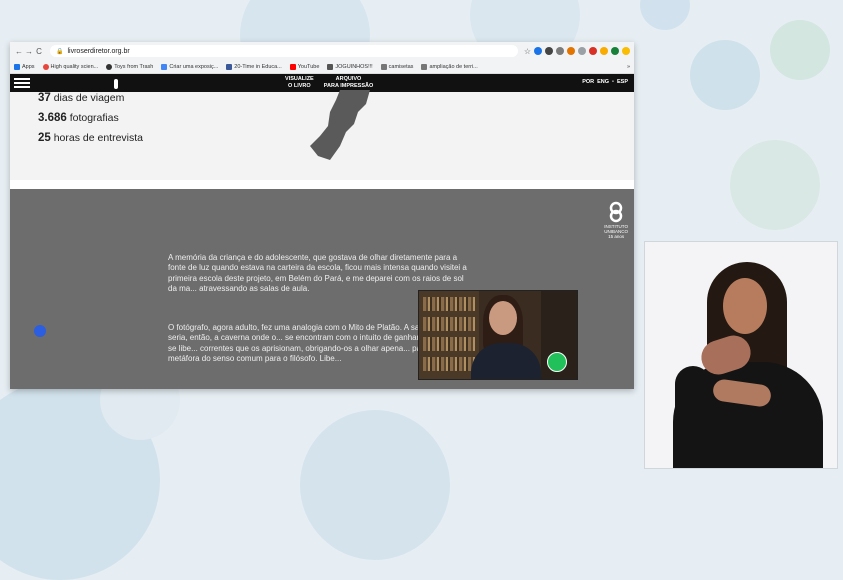 This screenshot has height=580, width=843. Describe the element at coordinates (60, 51) in the screenshot. I see `lock-icon: 🔒` at that location.